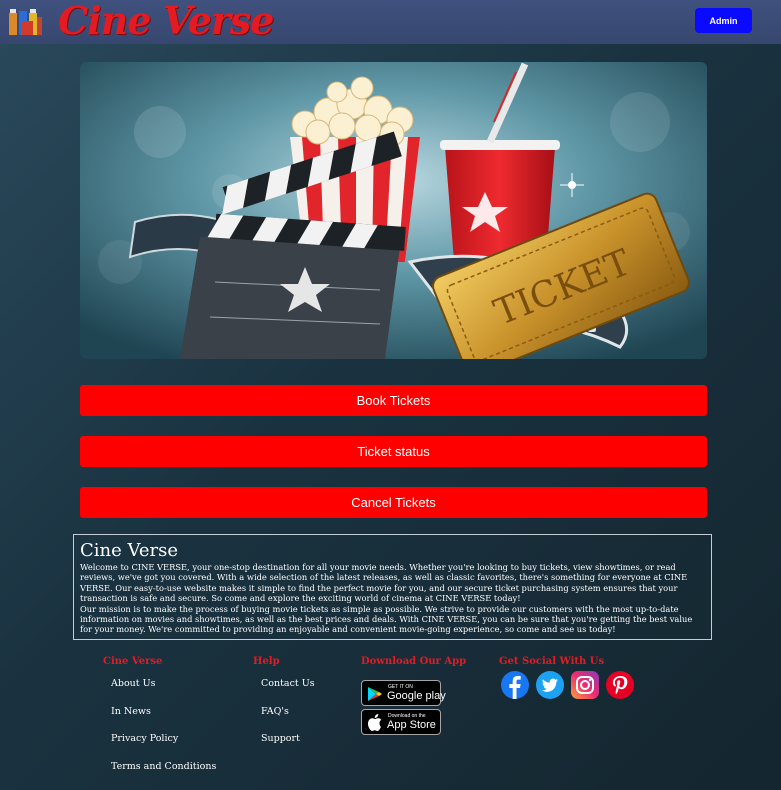  I want to click on footer-column-help: Help, so click(266, 661).